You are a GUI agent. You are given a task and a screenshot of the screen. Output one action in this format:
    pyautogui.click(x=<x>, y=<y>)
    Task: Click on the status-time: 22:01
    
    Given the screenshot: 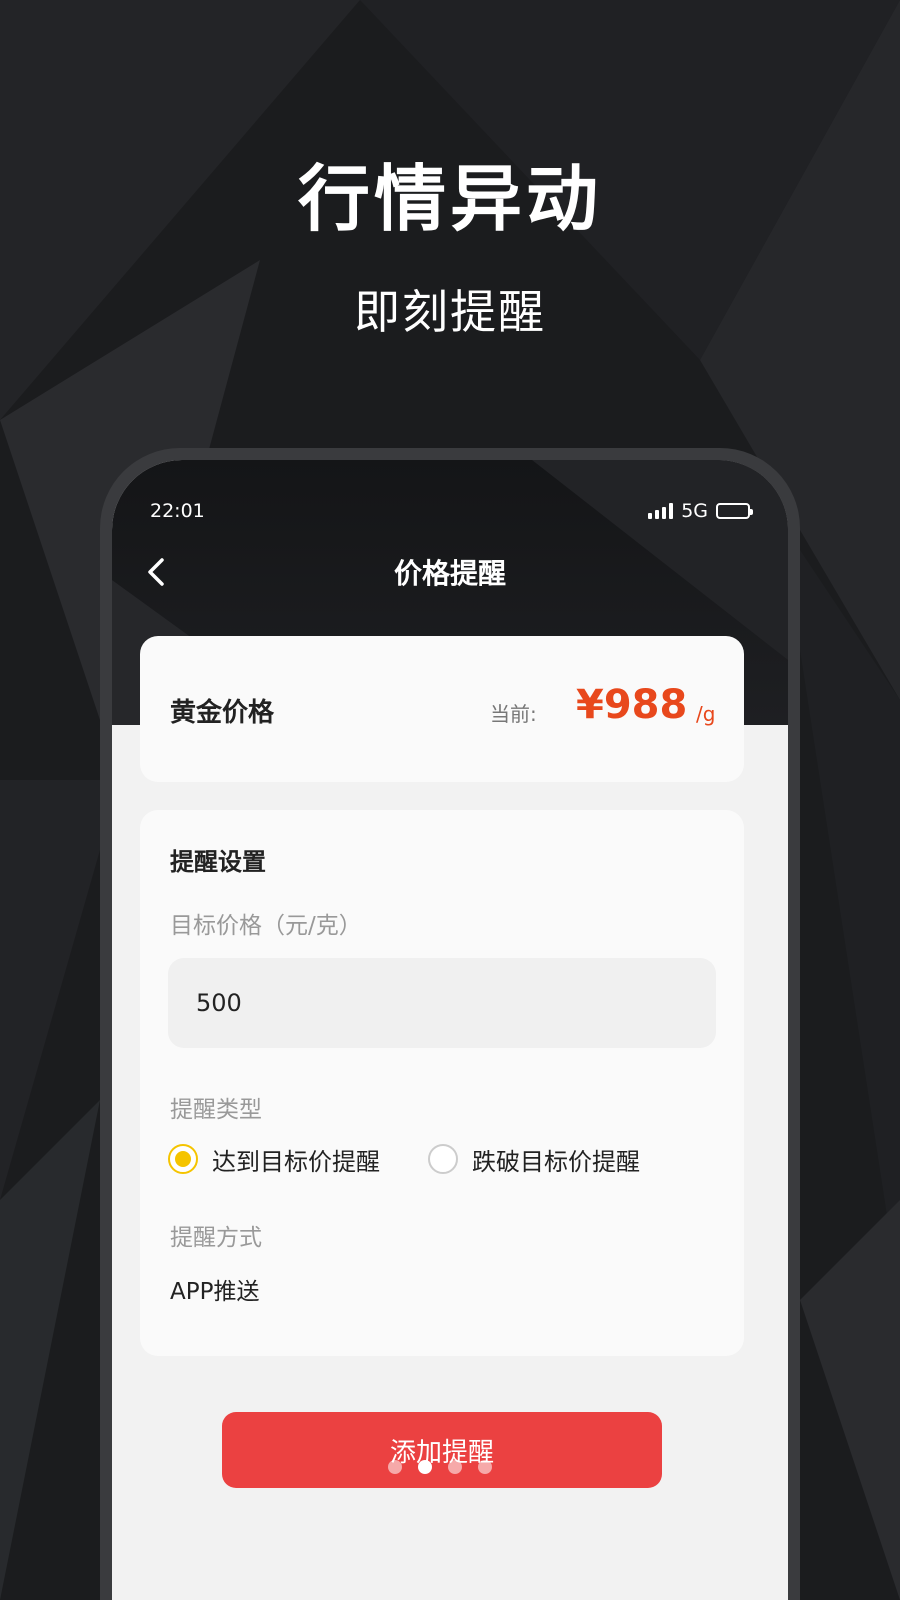 What is the action you would take?
    pyautogui.click(x=177, y=511)
    